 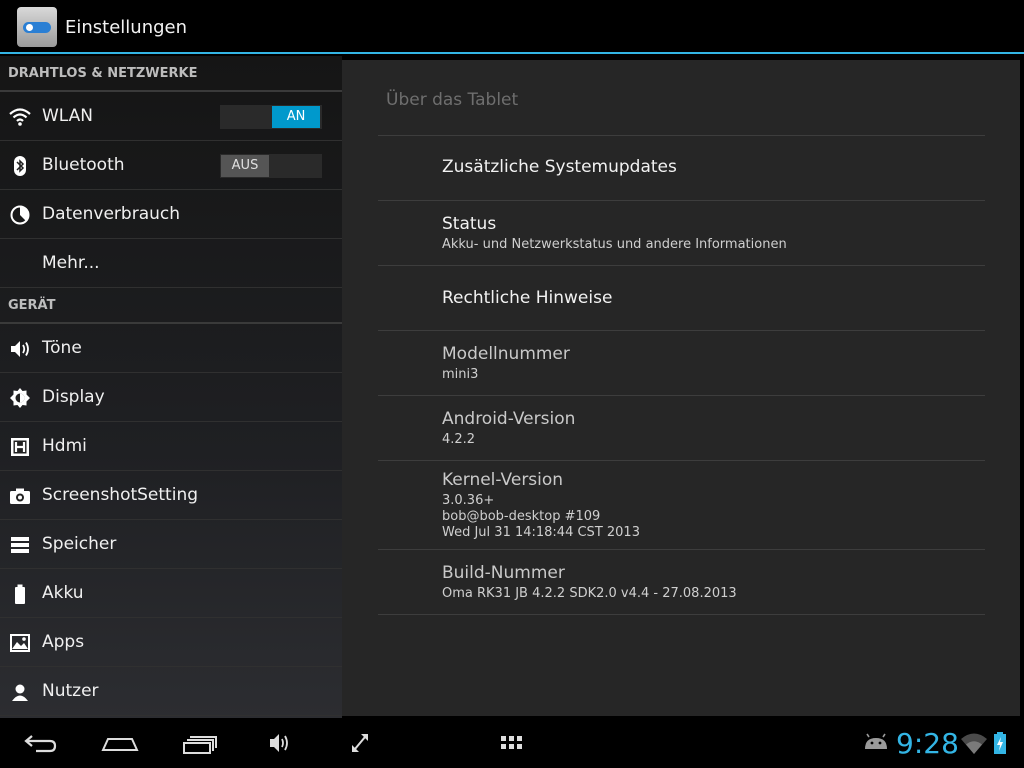 I want to click on pref-title: Android-Version, so click(x=509, y=419).